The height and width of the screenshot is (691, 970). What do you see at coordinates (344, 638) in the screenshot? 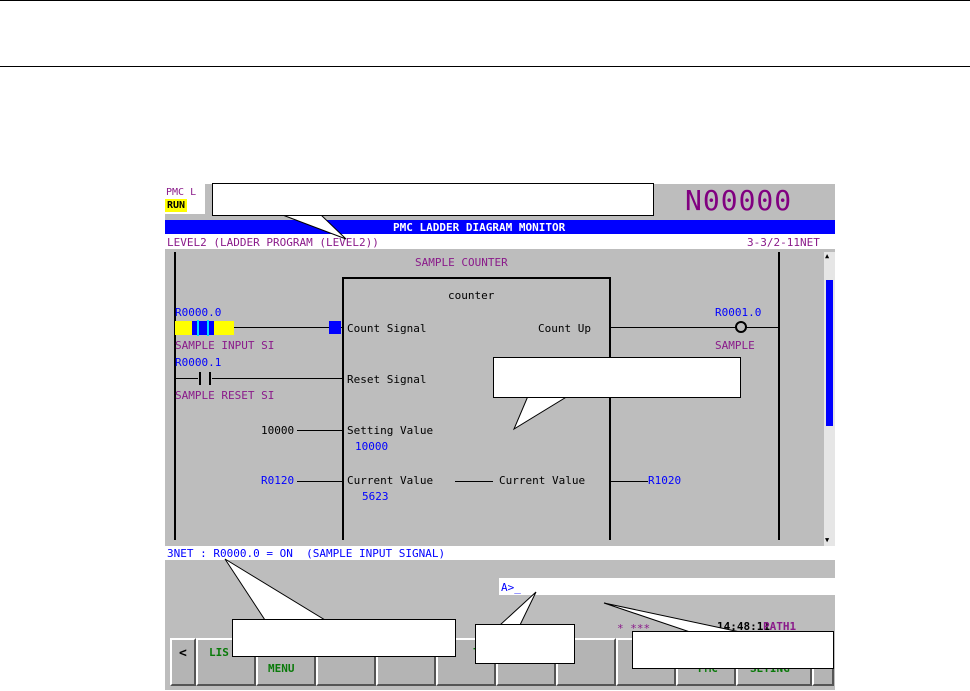
I see `callout-left` at bounding box center [344, 638].